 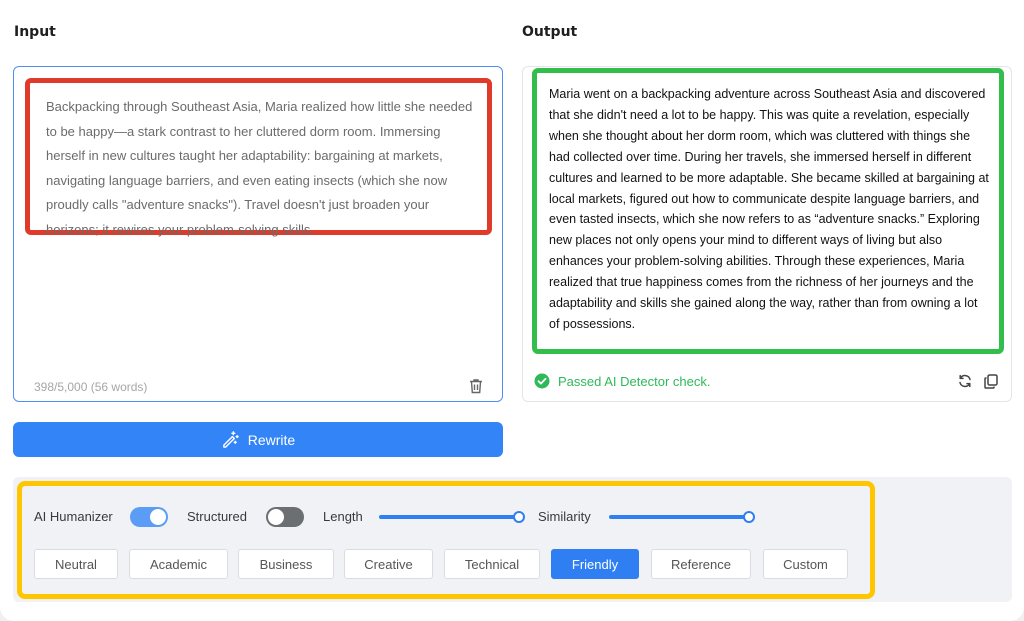 What do you see at coordinates (492, 564) in the screenshot?
I see `mode-chip-technical: Technical` at bounding box center [492, 564].